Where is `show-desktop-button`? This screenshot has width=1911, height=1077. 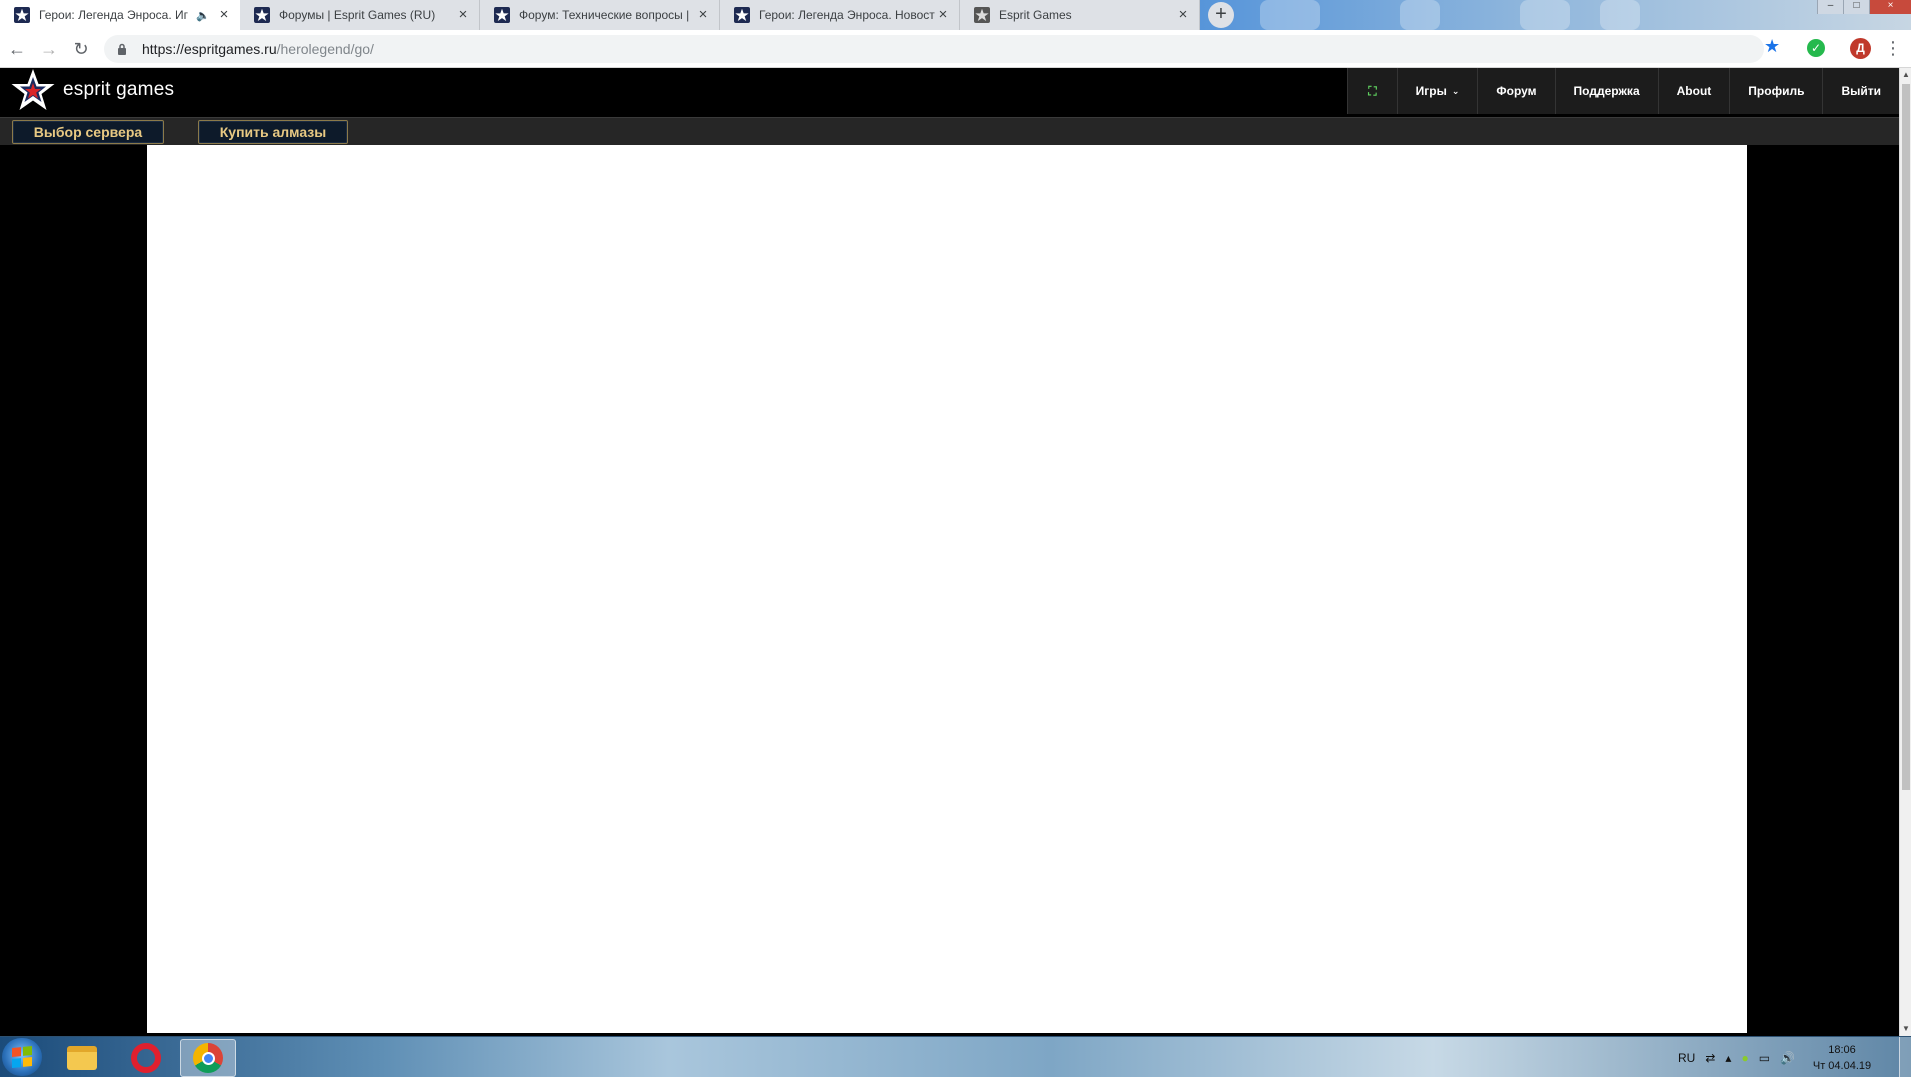 show-desktop-button is located at coordinates (1905, 1057).